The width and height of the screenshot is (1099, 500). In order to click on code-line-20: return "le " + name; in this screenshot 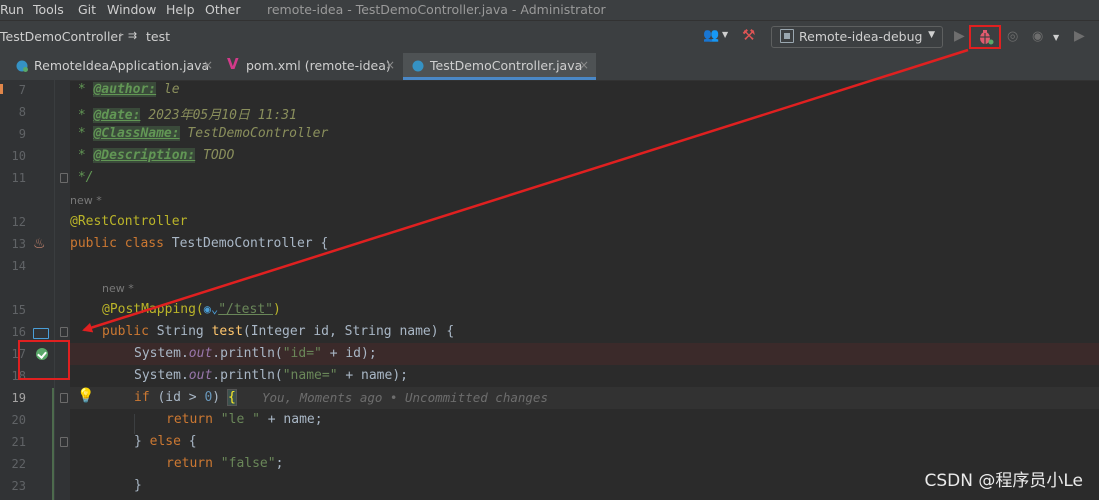, I will do `click(244, 419)`.